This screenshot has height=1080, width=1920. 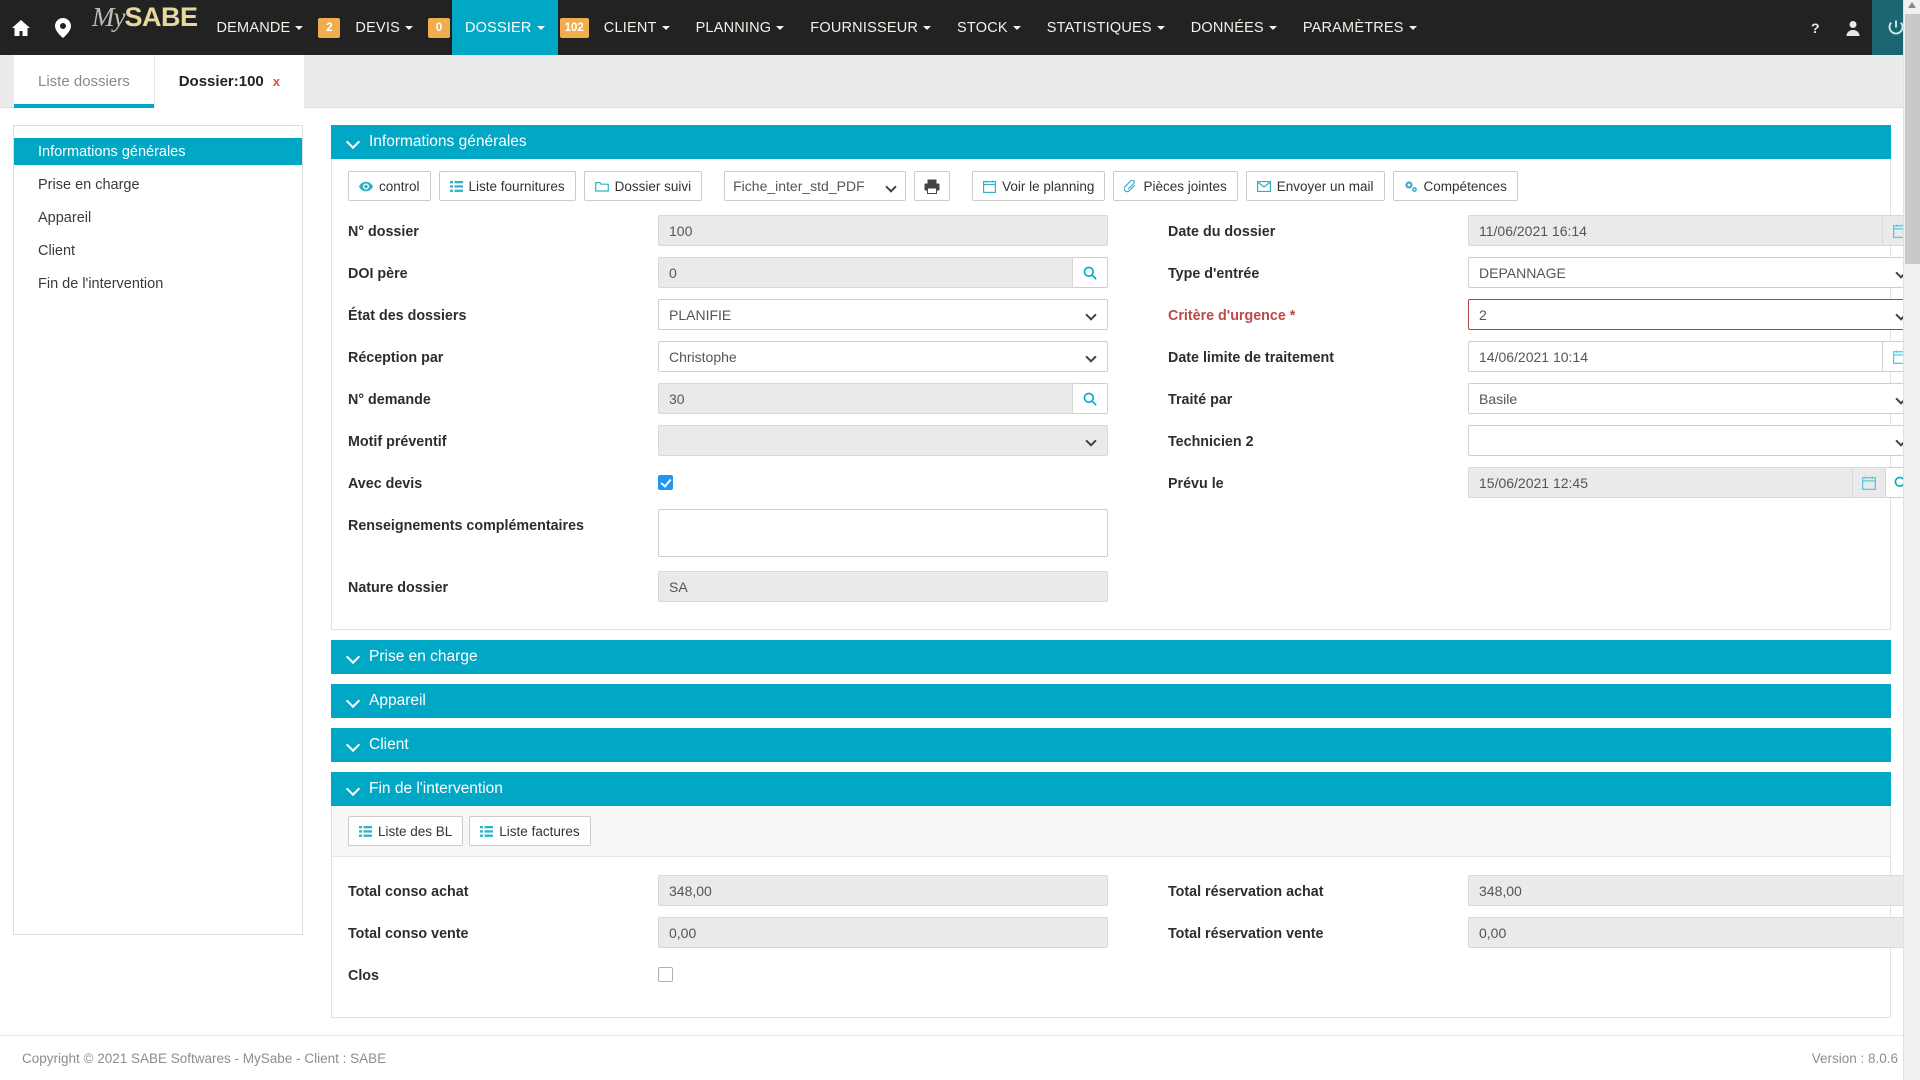 I want to click on page-scrollbar, so click(x=1911, y=540).